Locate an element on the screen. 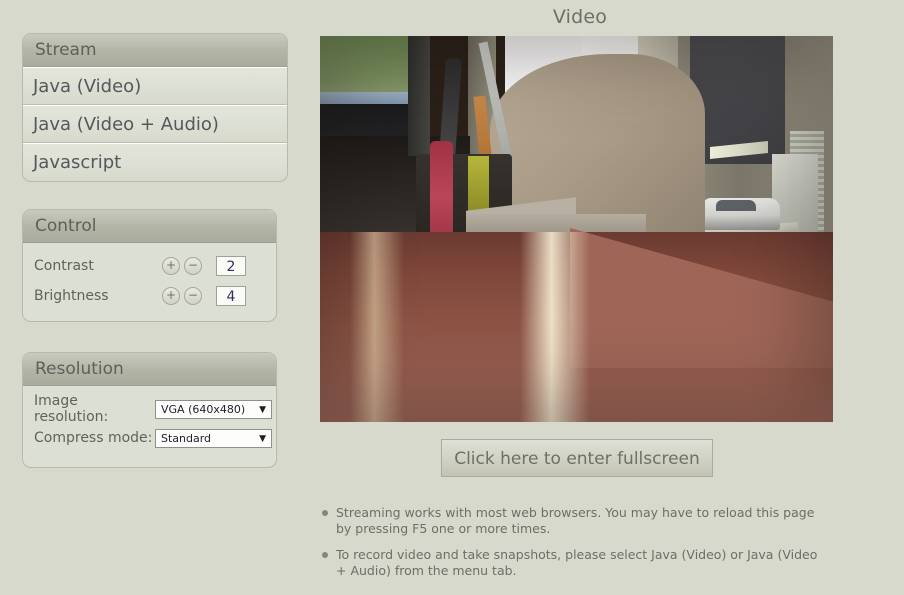 The width and height of the screenshot is (904, 595). stream-panel-header: Stream is located at coordinates (155, 50).